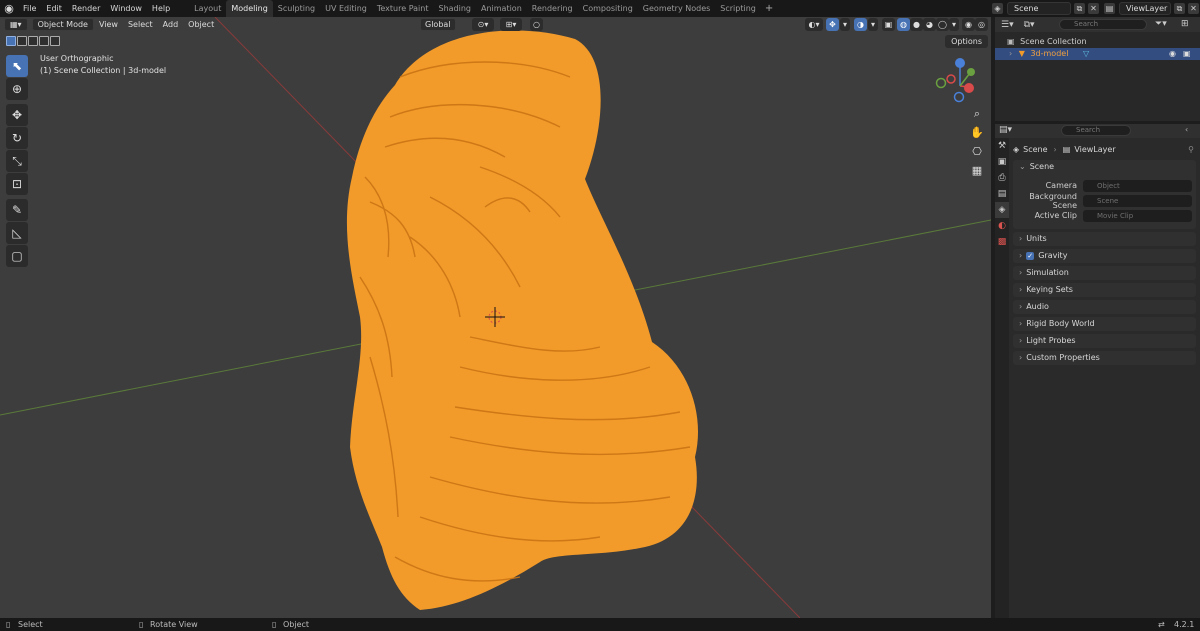  Describe the element at coordinates (11, 41) in the screenshot. I see `select-new-icon` at that location.